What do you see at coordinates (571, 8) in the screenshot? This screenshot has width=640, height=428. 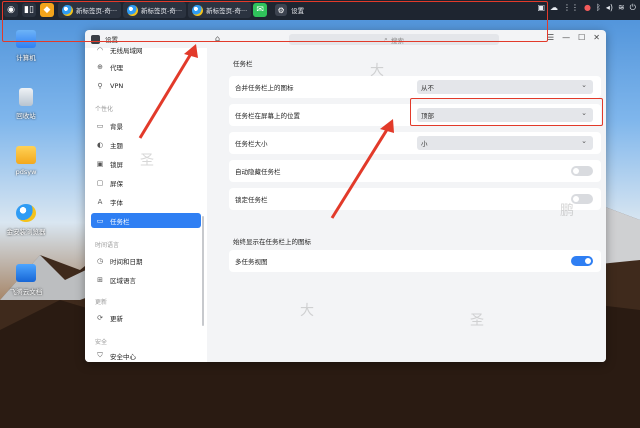 I see `grid-icon: ⋮⋮` at bounding box center [571, 8].